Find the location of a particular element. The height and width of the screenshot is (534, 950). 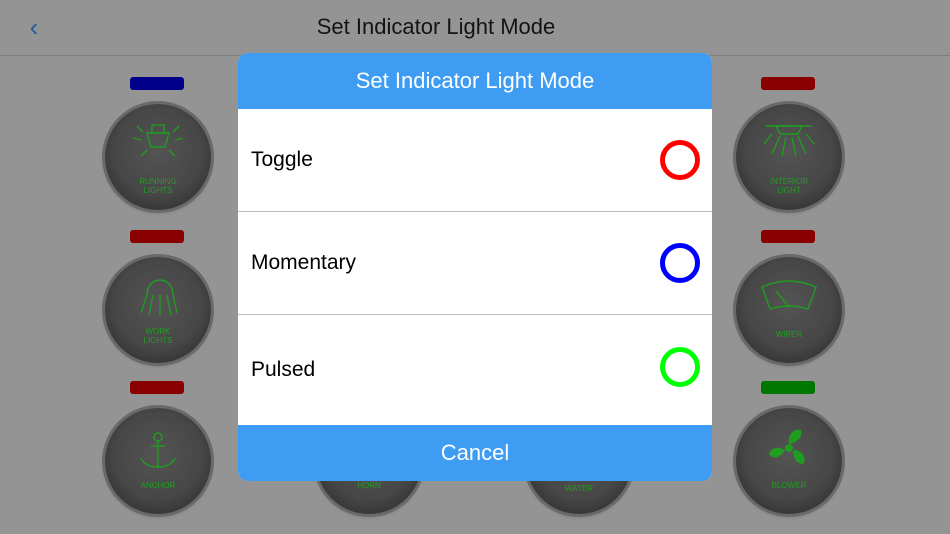

red-radio-icon is located at coordinates (680, 160).